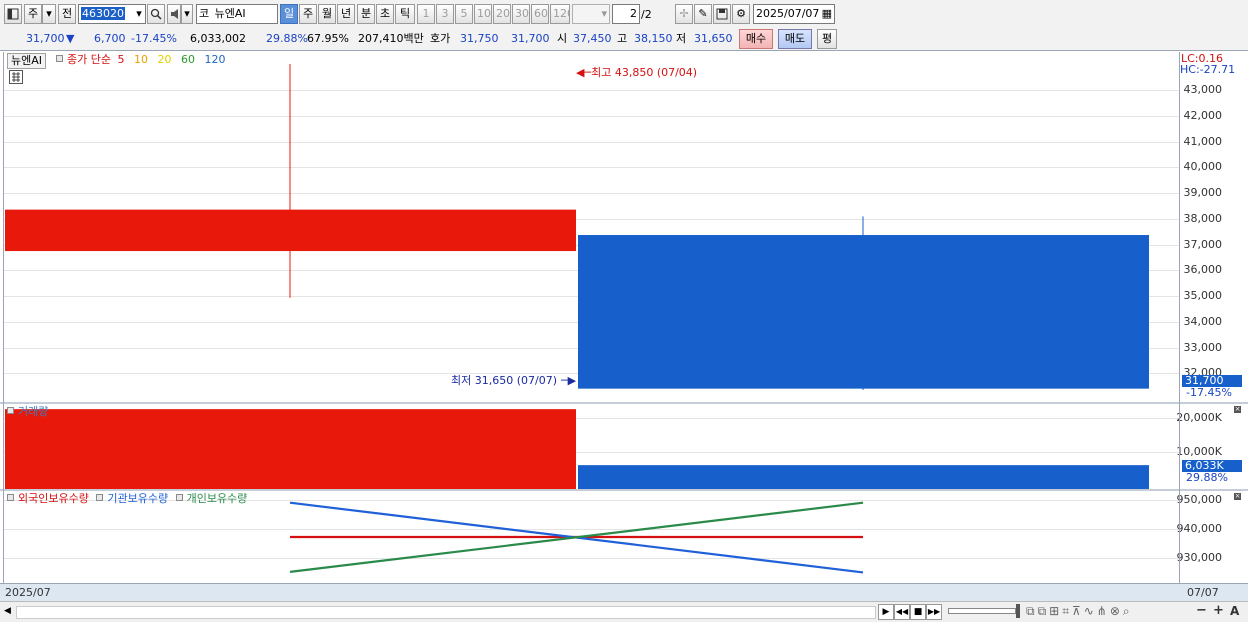  What do you see at coordinates (934, 612) in the screenshot?
I see `fast-forward-icon: ▶▶` at bounding box center [934, 612].